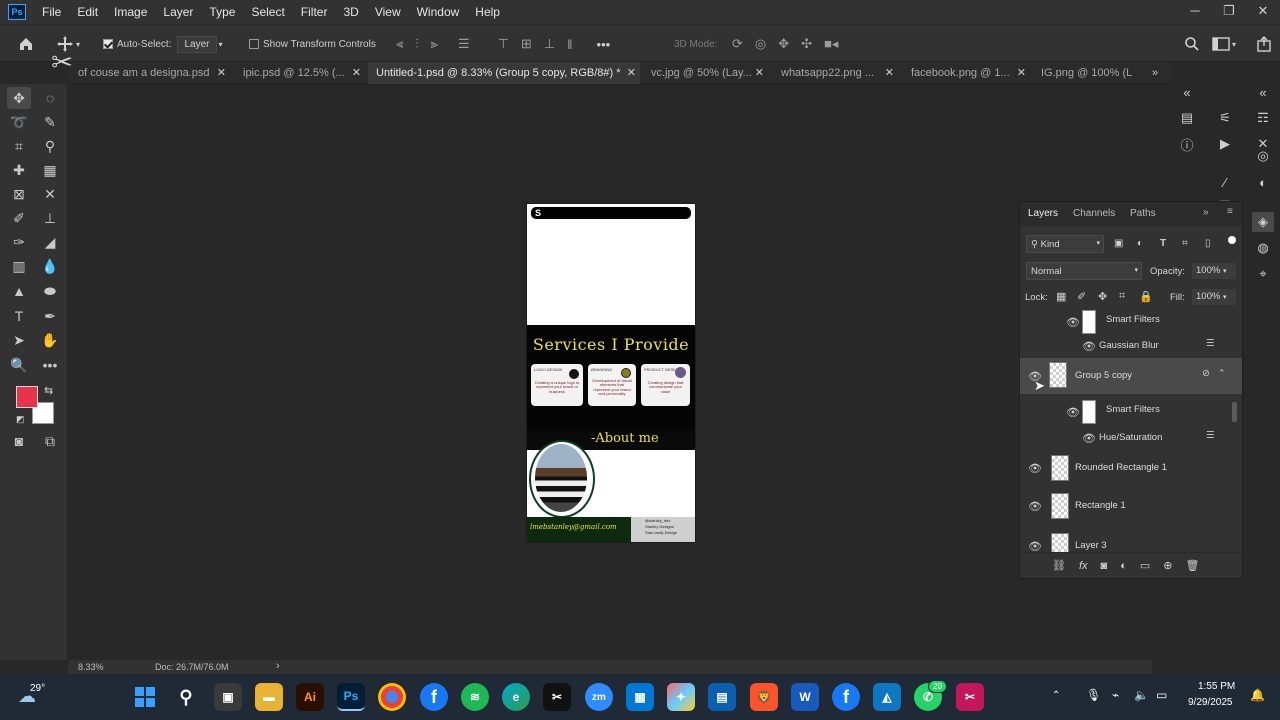 The image size is (1280, 720). I want to click on capcut-icon: ✂, so click(557, 697).